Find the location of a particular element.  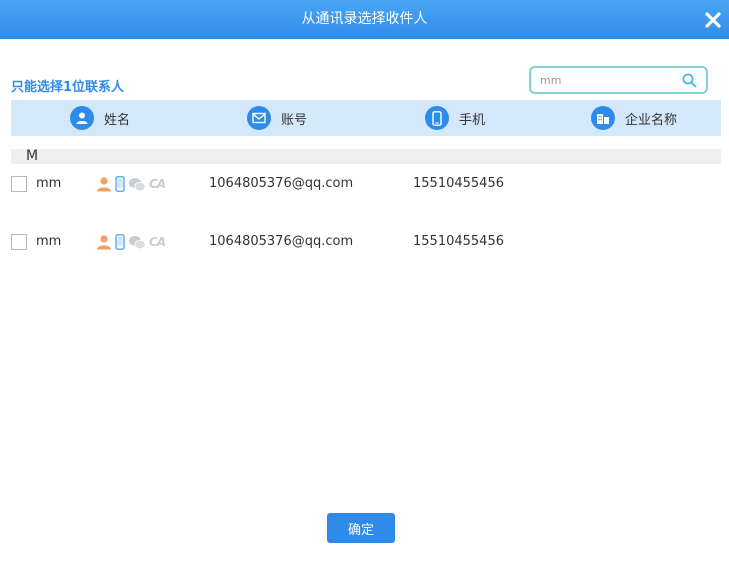

column-name: 姓名 is located at coordinates (100, 118).